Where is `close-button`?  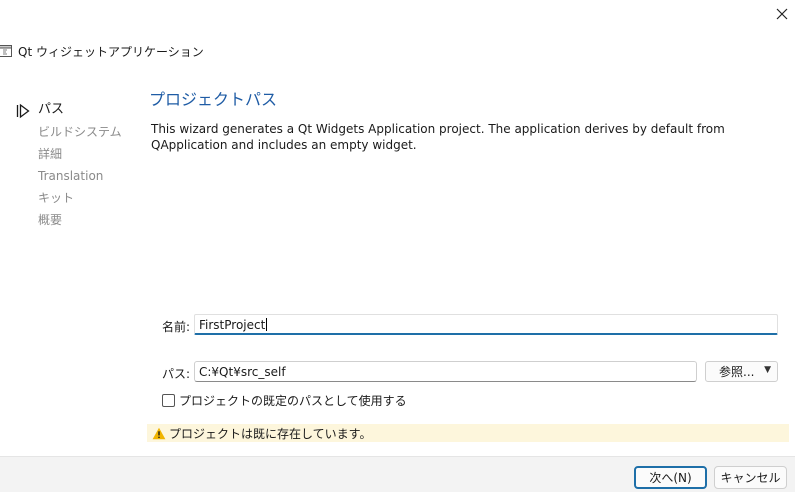 close-button is located at coordinates (781, 14).